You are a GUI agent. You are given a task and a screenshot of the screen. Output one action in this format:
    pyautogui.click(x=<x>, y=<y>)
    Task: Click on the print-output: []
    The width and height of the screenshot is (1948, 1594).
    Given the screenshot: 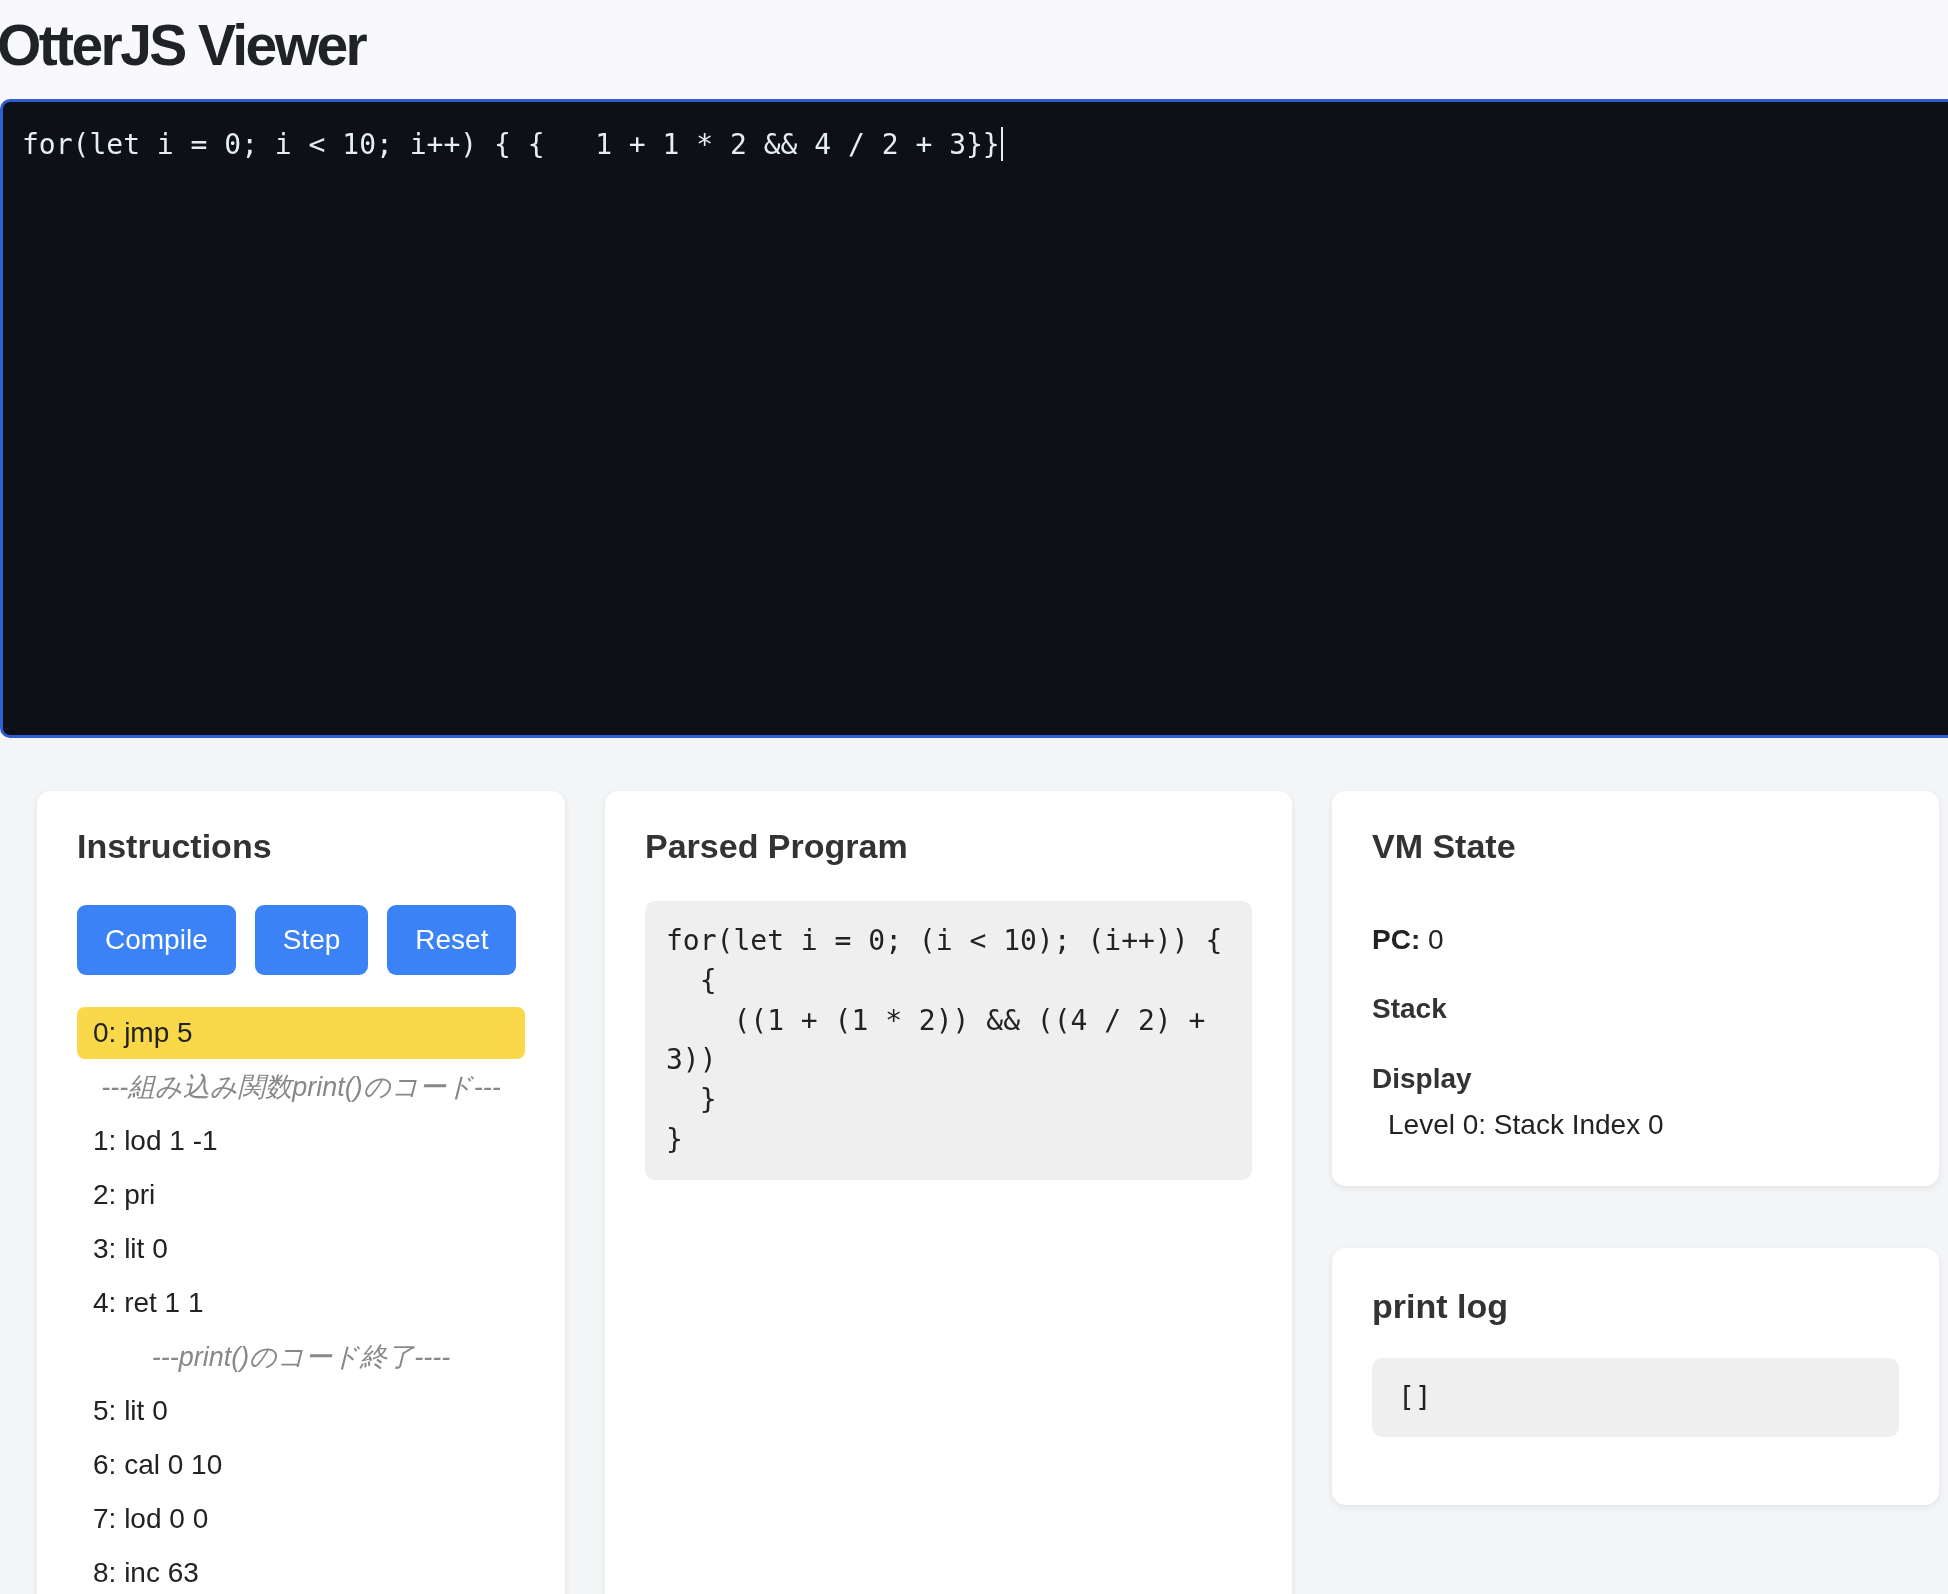 What is the action you would take?
    pyautogui.click(x=1635, y=1397)
    